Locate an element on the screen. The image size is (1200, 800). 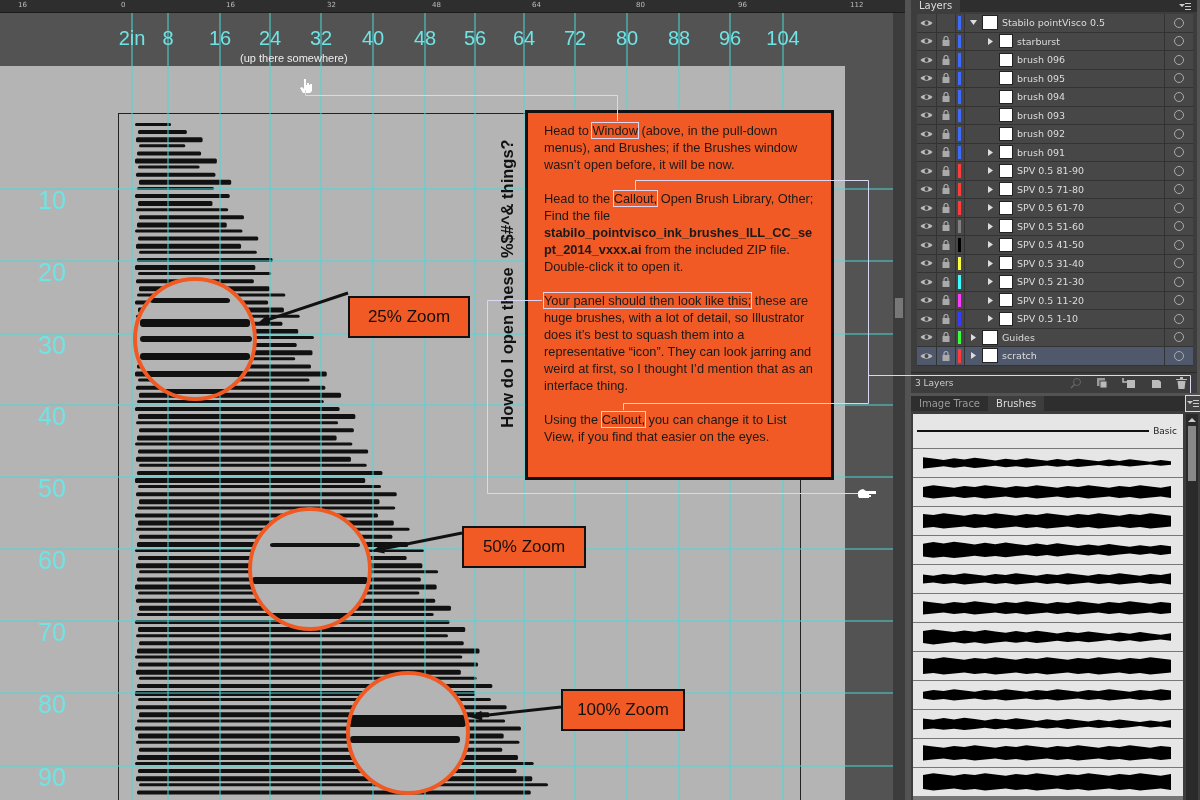
zoom-label: 25% Zoom is located at coordinates (409, 317).